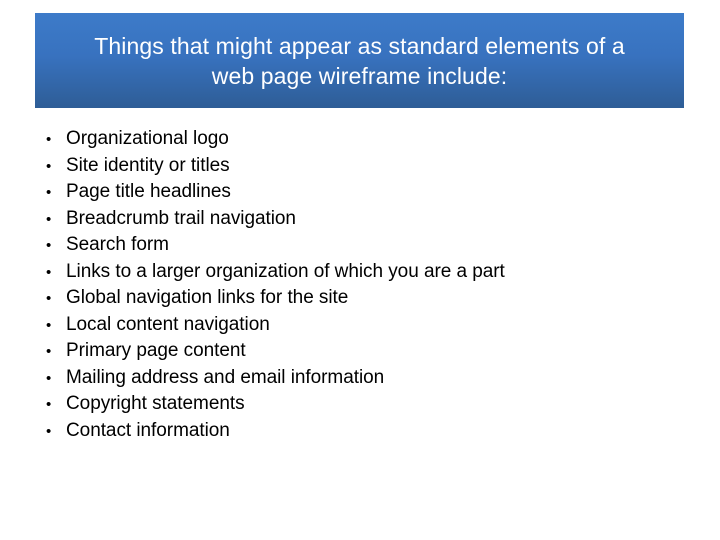 This screenshot has width=720, height=540. What do you see at coordinates (156, 350) in the screenshot?
I see `list-item-label: Primary page content` at bounding box center [156, 350].